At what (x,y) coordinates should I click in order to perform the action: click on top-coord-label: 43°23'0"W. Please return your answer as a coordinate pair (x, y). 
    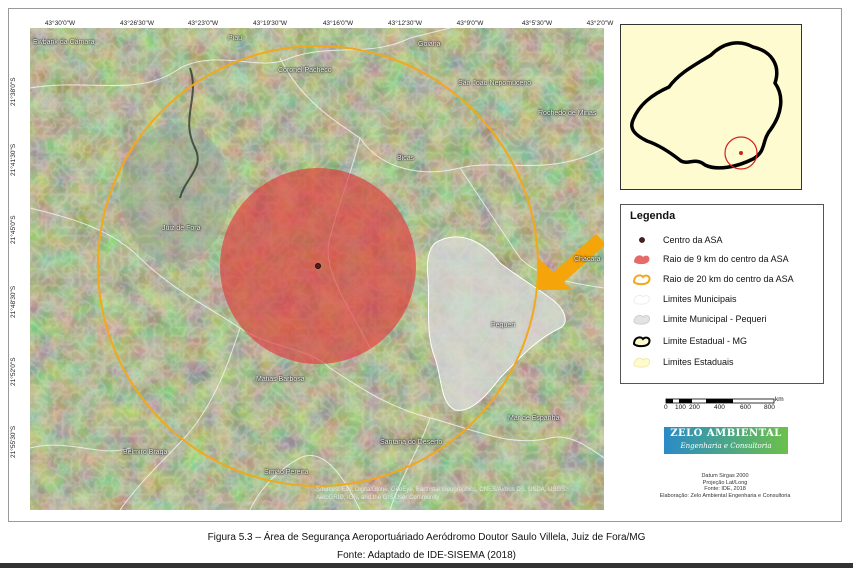
    Looking at the image, I should click on (203, 23).